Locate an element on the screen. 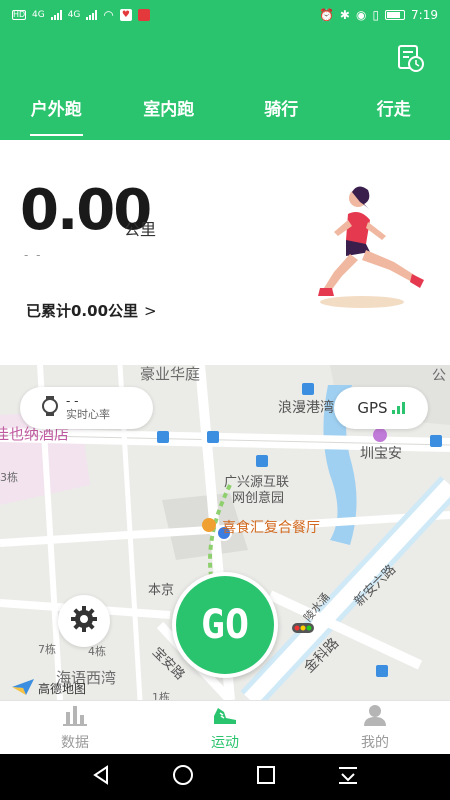 The height and width of the screenshot is (800, 450). heart-rate-chip: - - 实时心率 is located at coordinates (86, 408).